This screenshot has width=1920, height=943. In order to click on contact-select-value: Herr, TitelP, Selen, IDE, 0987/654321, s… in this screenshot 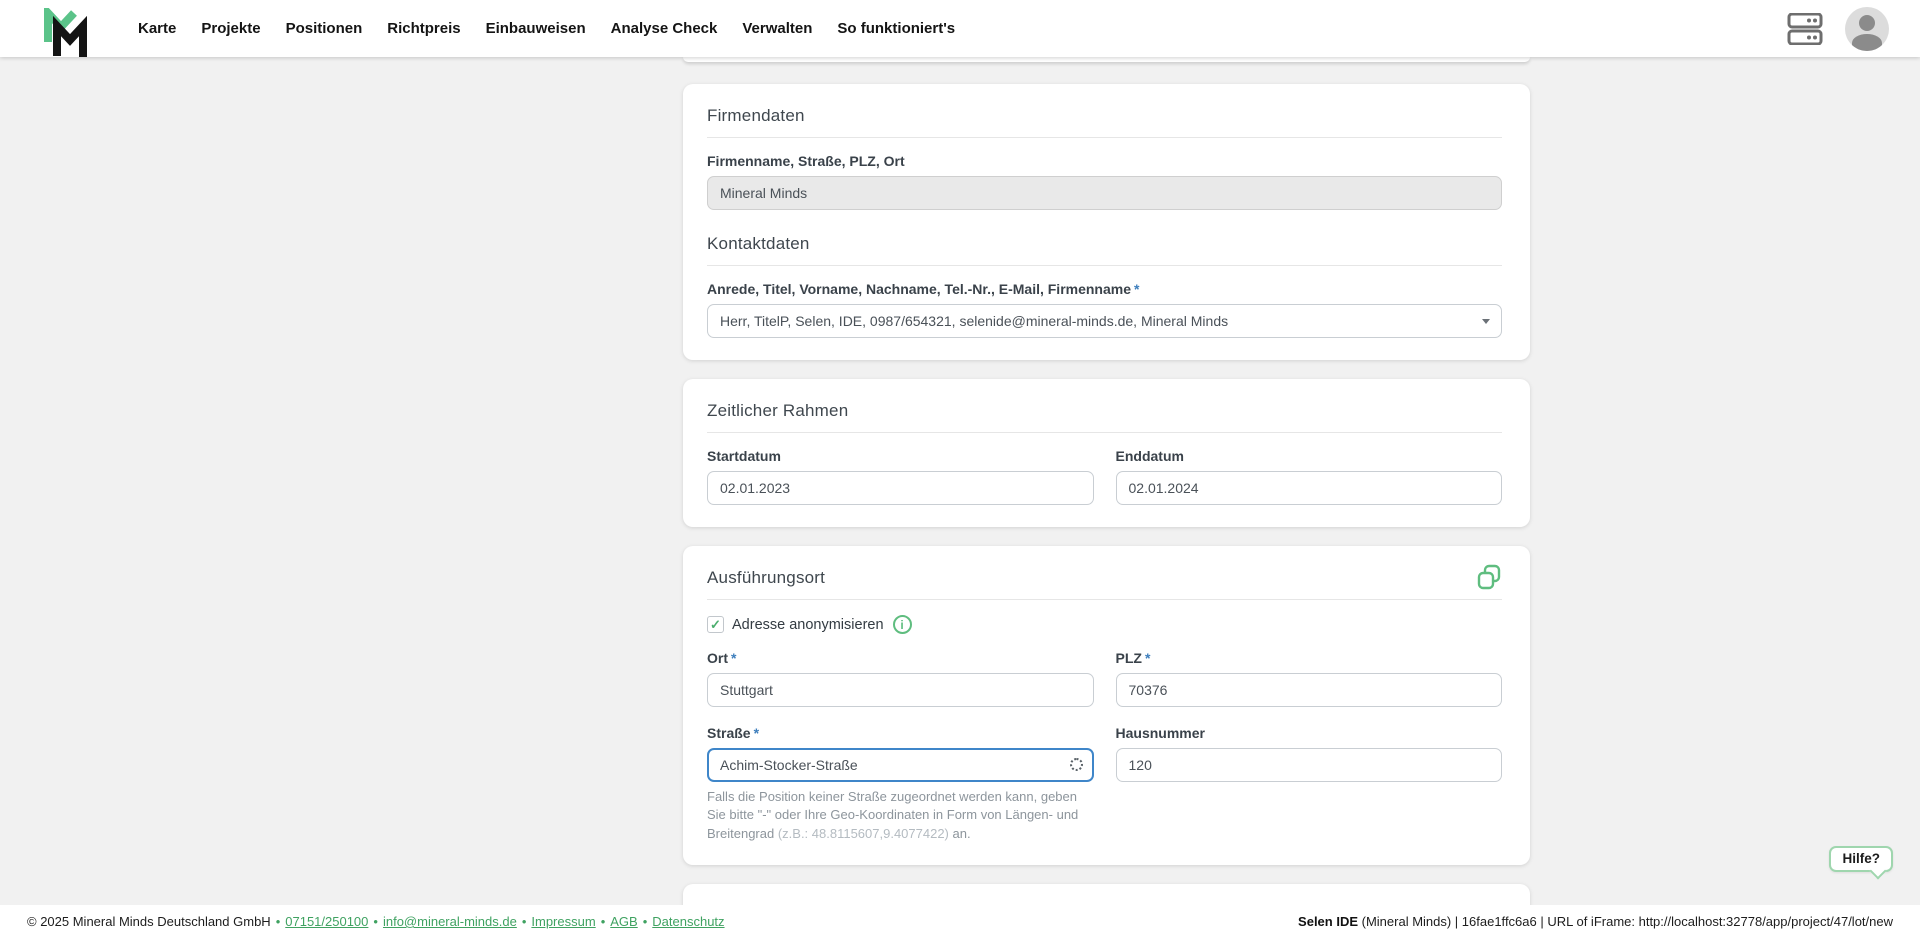, I will do `click(974, 321)`.